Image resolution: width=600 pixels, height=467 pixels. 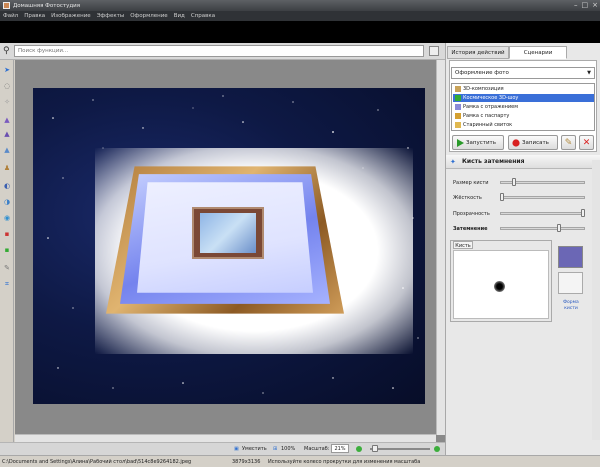 I want to click on edit-script-icon: ✎, so click(x=568, y=142).